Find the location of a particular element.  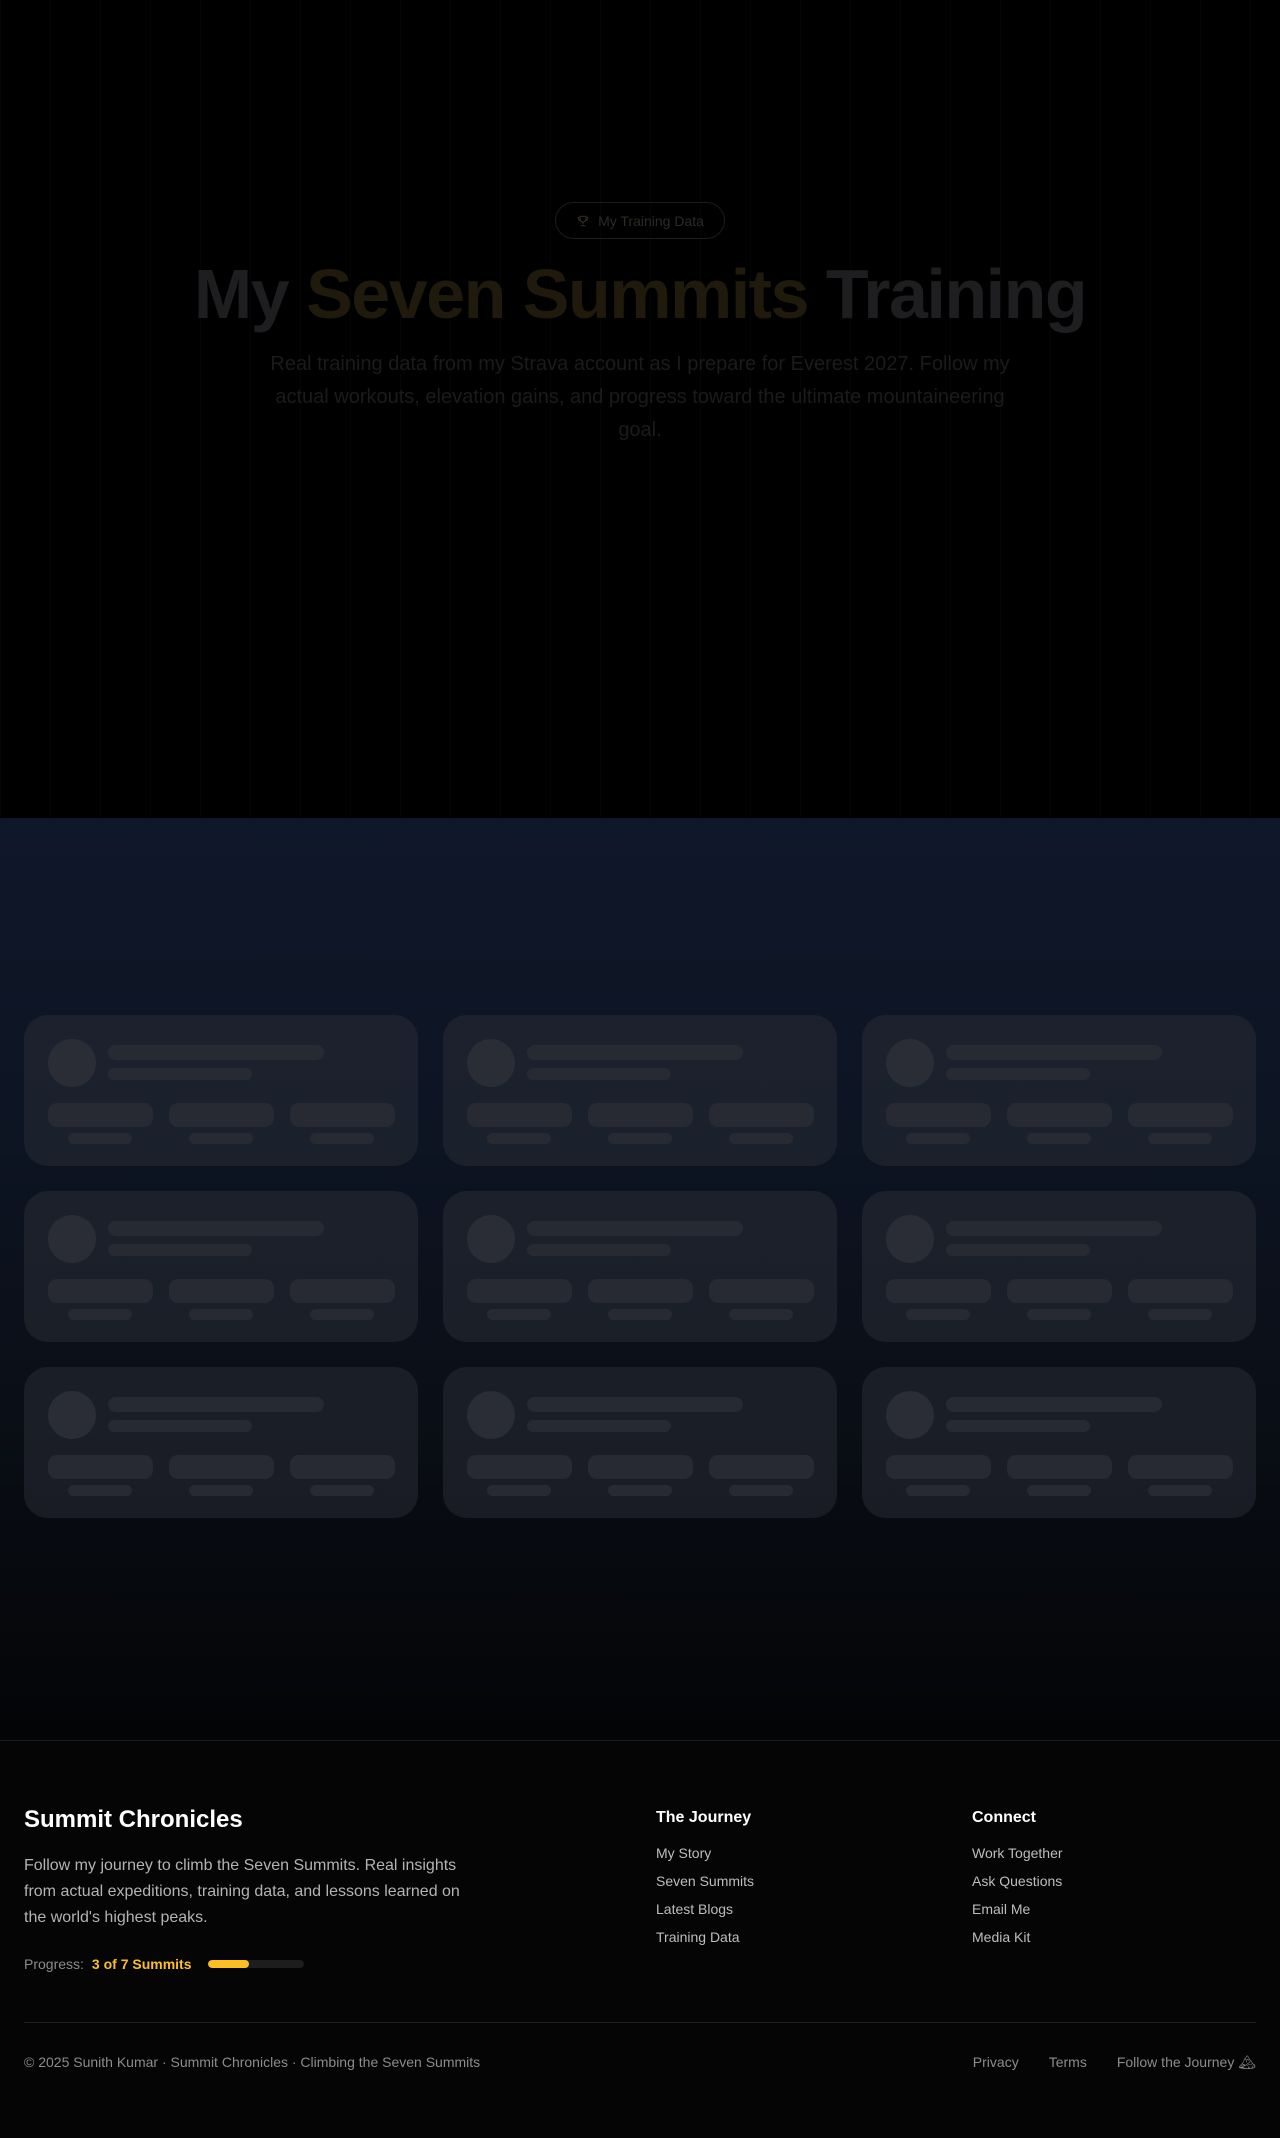

trophy-icon is located at coordinates (583, 220).